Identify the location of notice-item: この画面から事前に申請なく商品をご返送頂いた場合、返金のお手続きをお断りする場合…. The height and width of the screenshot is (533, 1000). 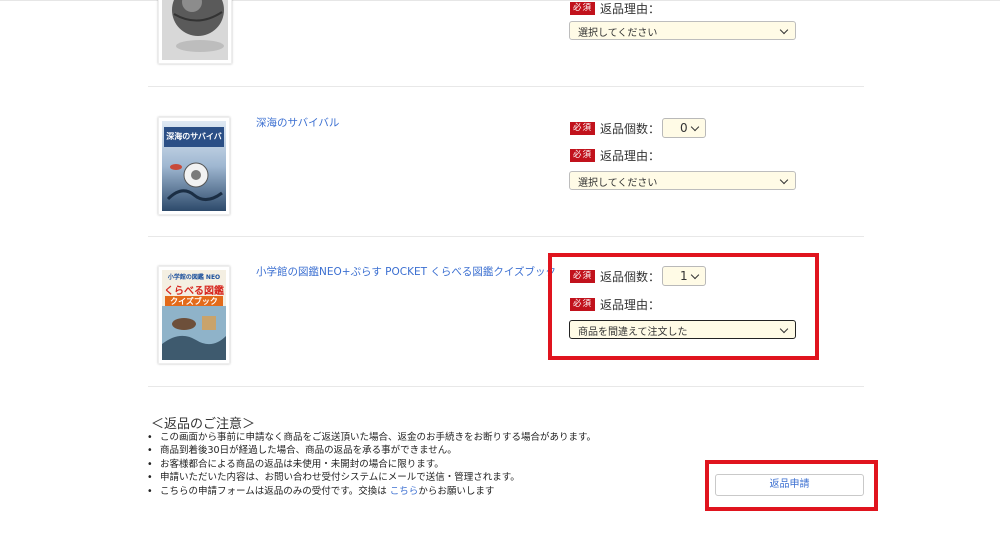
(371, 438).